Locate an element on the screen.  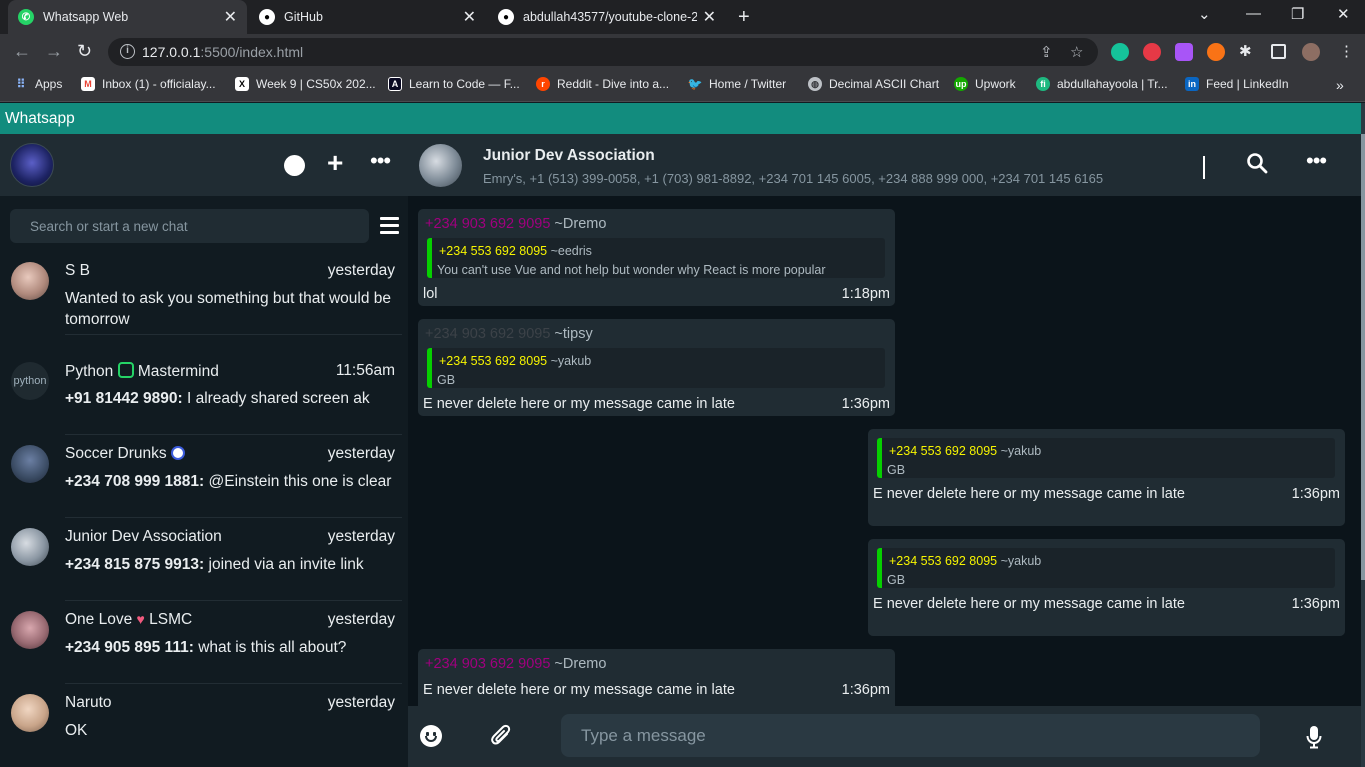
sender-nick: ~Dremo is located at coordinates (580, 664).